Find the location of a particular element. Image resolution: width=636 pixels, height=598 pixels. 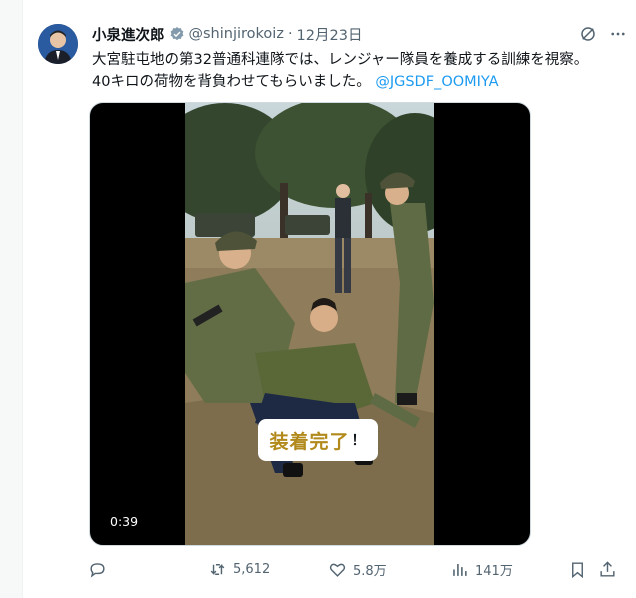

post-header: 小泉進次郎 @shinjirokoiz · 12月23日 is located at coordinates (227, 34).